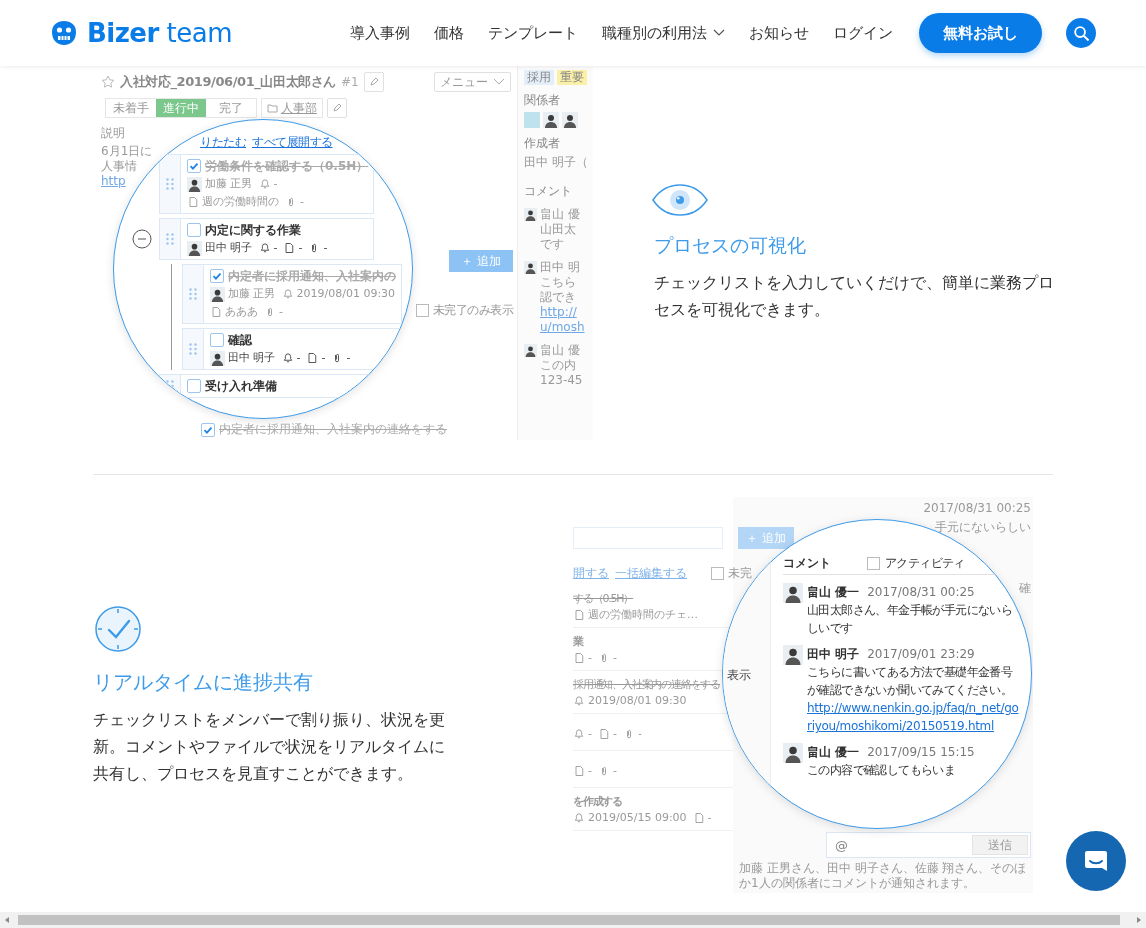  What do you see at coordinates (333, 429) in the screenshot?
I see `task-title: 内定者に採用通知、入社案内の連絡をする` at bounding box center [333, 429].